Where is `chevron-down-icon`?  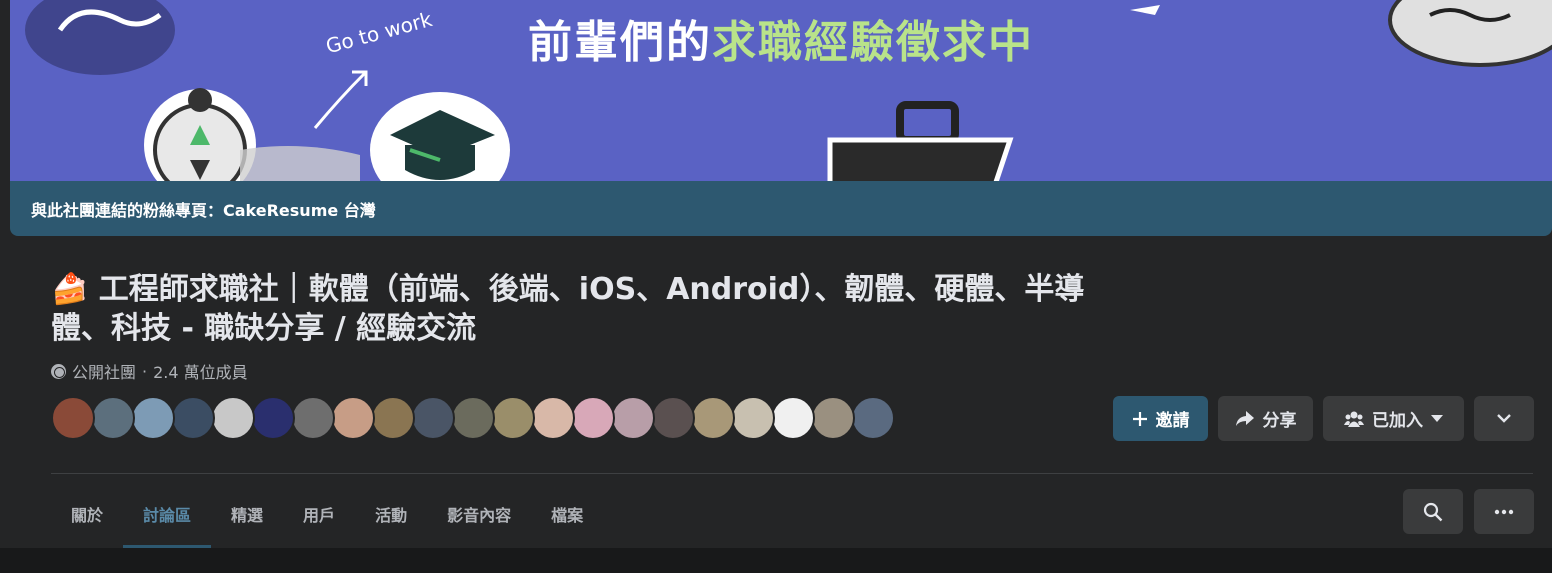
chevron-down-icon is located at coordinates (1504, 418).